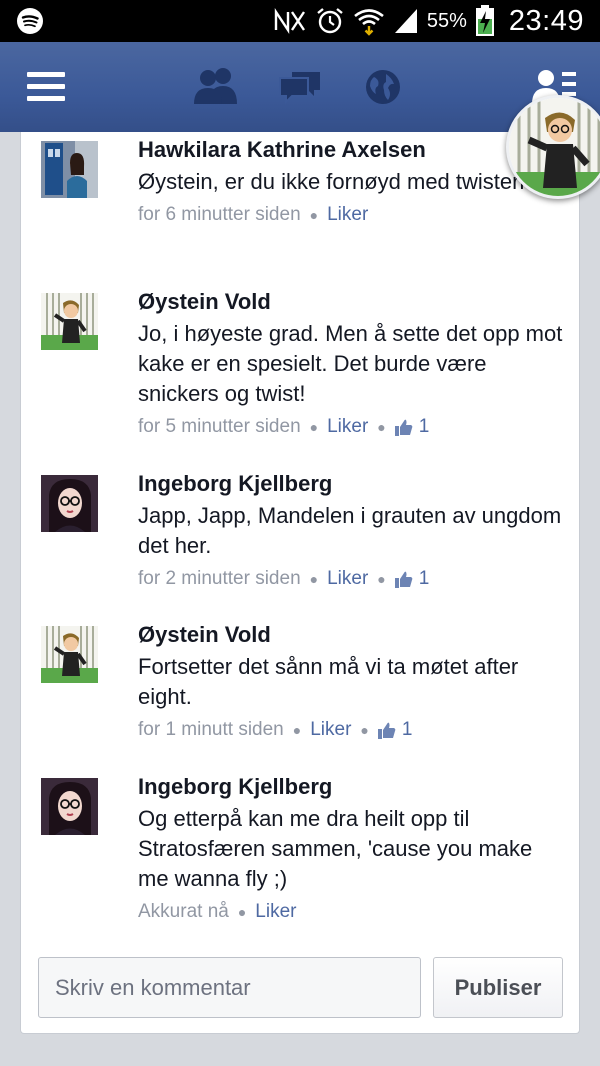 Image resolution: width=600 pixels, height=1066 pixels. I want to click on comment-meta: for 6 minutter siden ● Liker, so click(353, 215).